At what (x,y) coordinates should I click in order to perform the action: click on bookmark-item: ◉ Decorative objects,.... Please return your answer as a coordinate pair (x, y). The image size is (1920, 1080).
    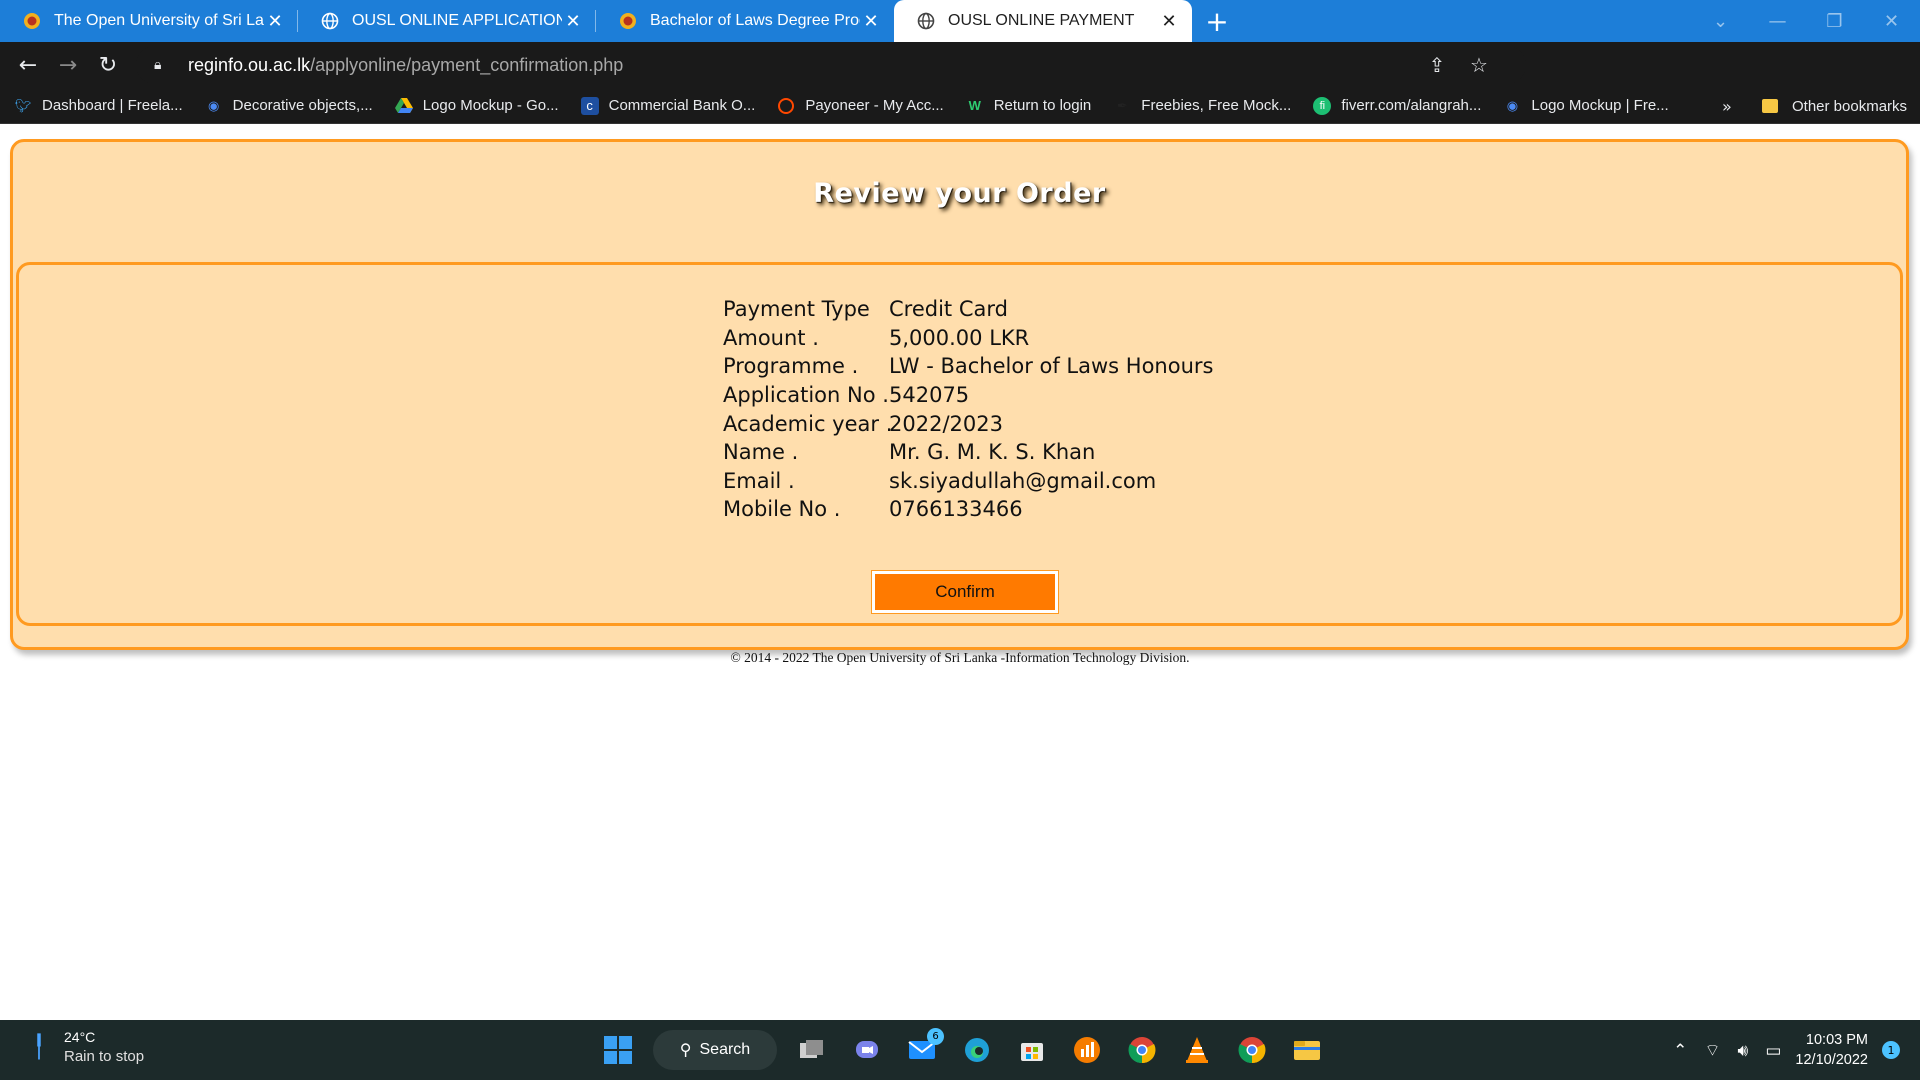
    Looking at the image, I should click on (289, 106).